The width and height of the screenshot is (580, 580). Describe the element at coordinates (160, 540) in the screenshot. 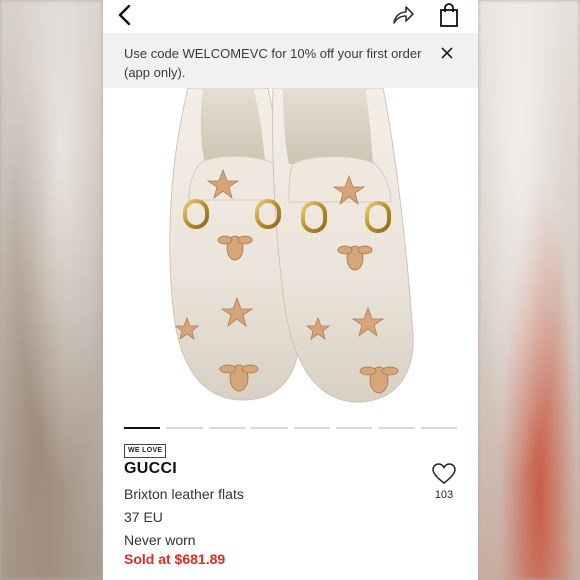

I see `product-condition: Never worn` at that location.